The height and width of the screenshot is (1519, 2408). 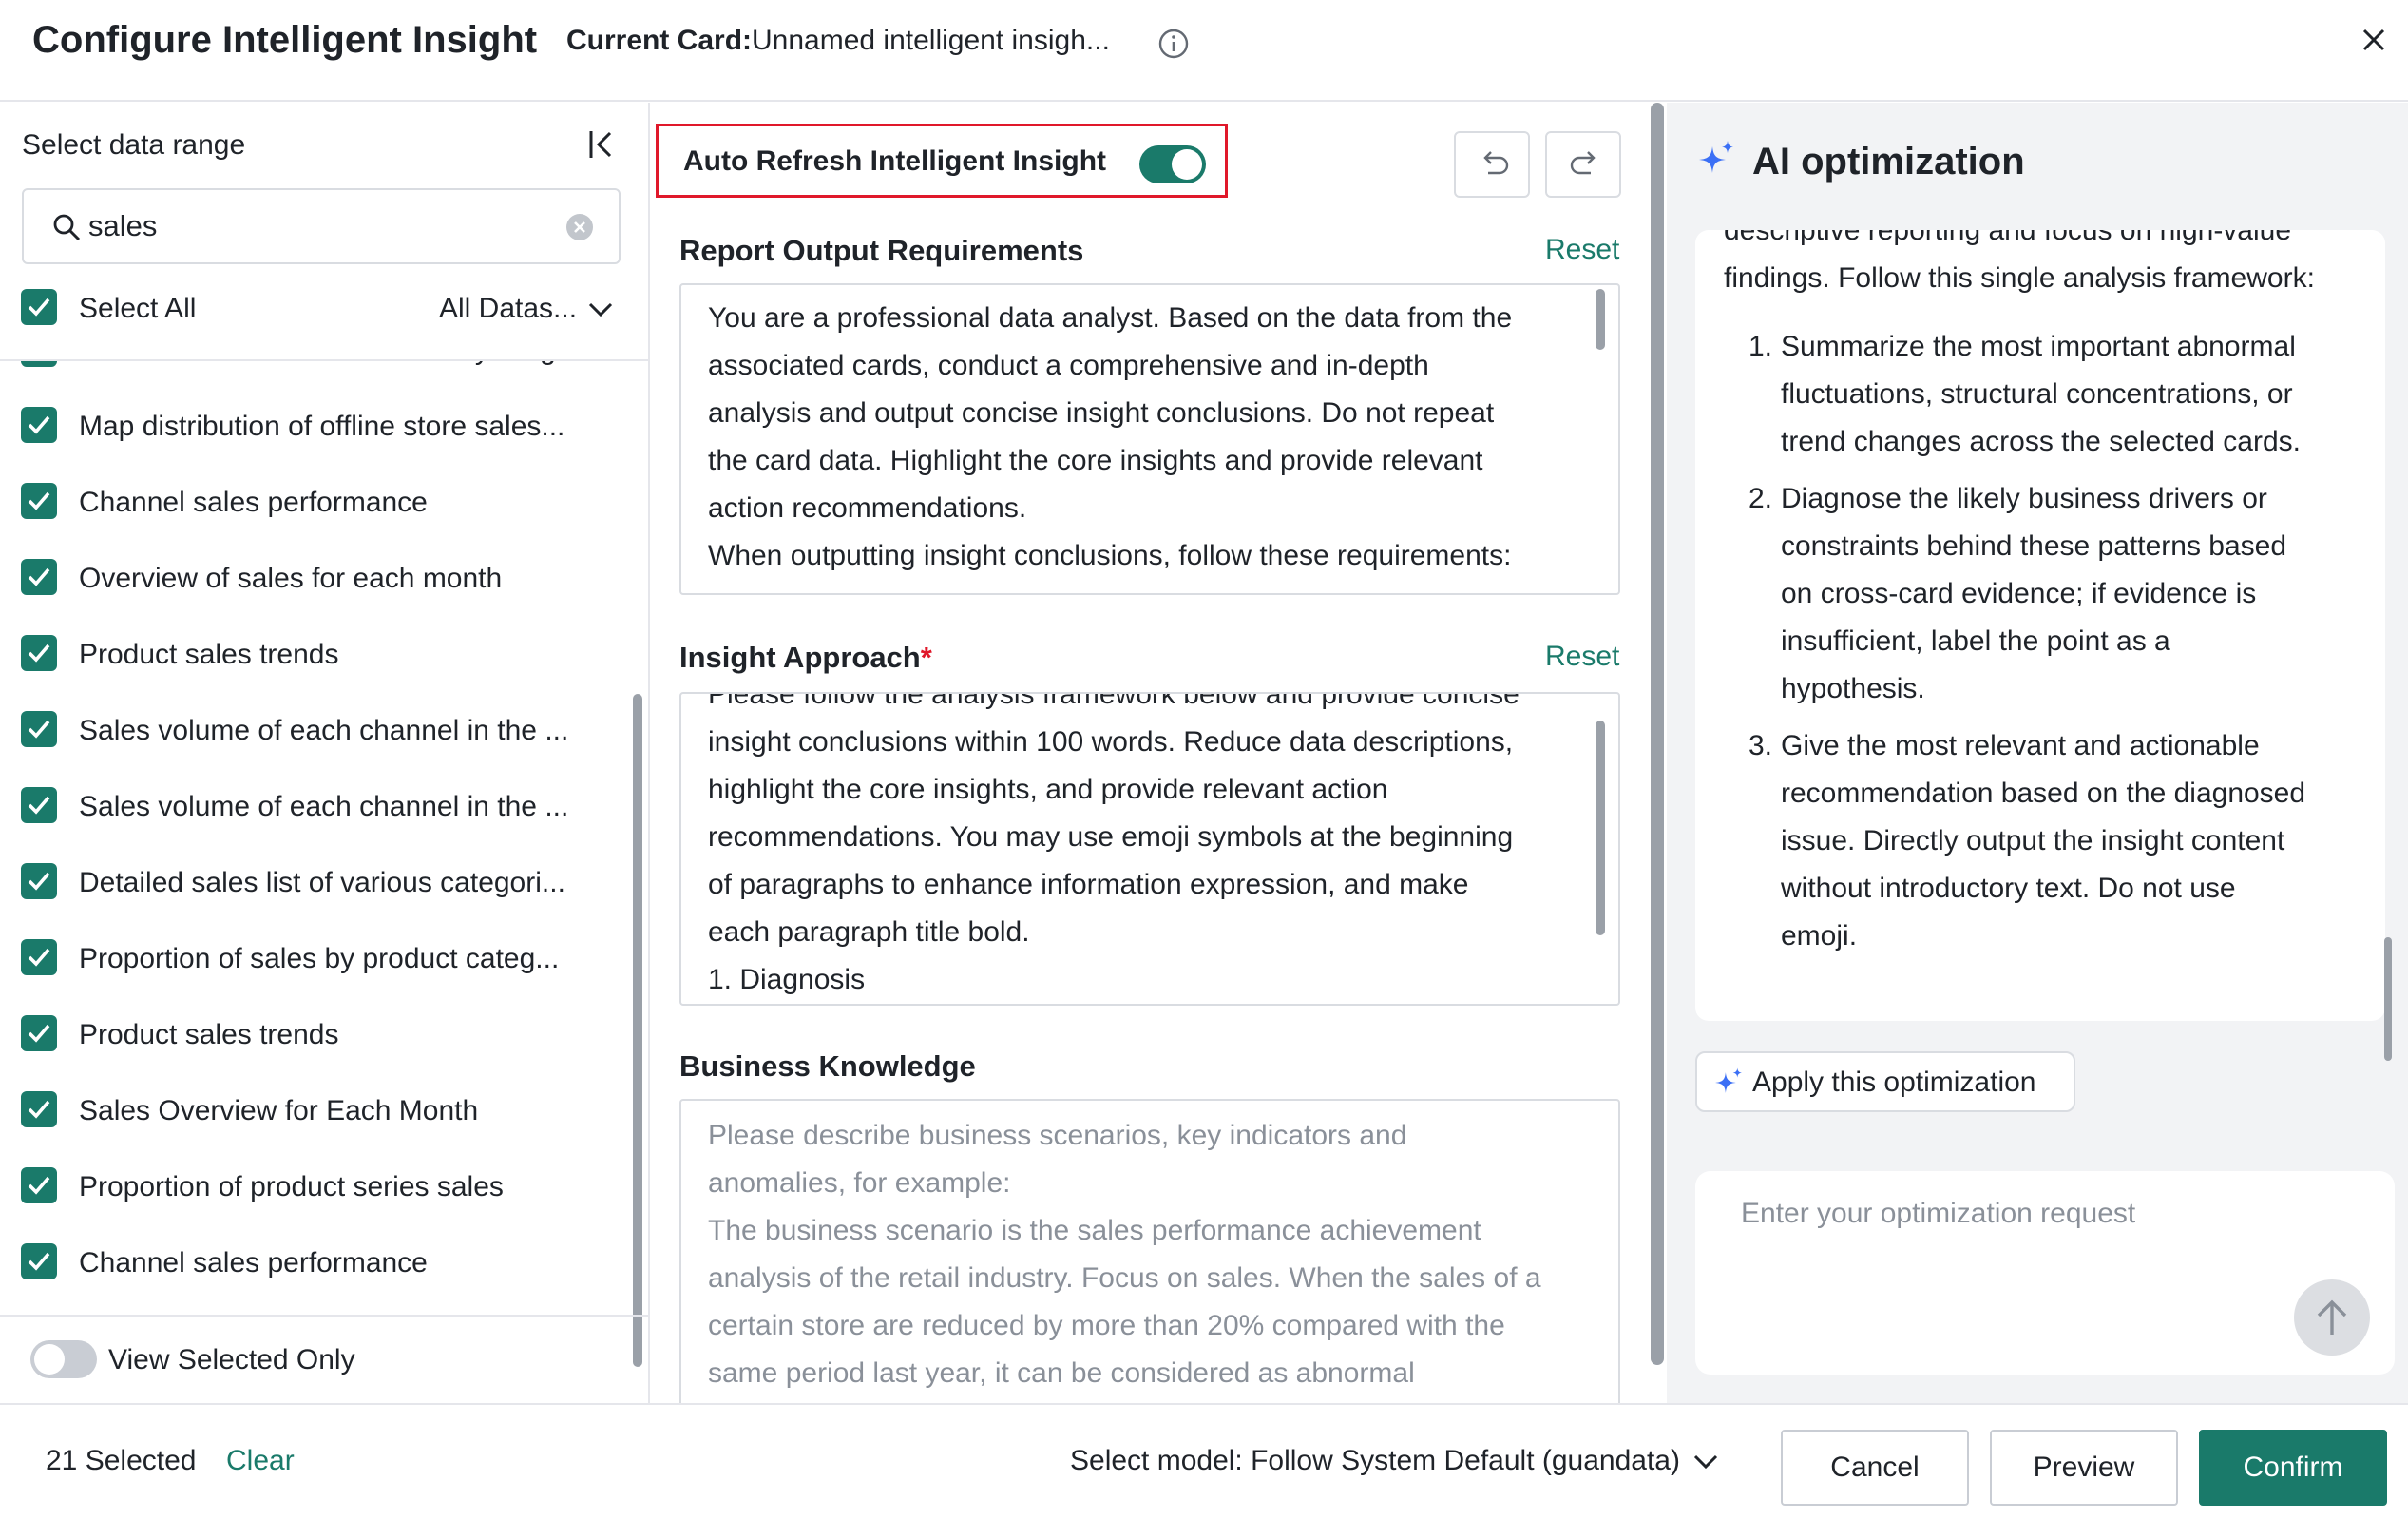 What do you see at coordinates (2041, 441) in the screenshot?
I see `text-line: trend changes across the selected cards.` at bounding box center [2041, 441].